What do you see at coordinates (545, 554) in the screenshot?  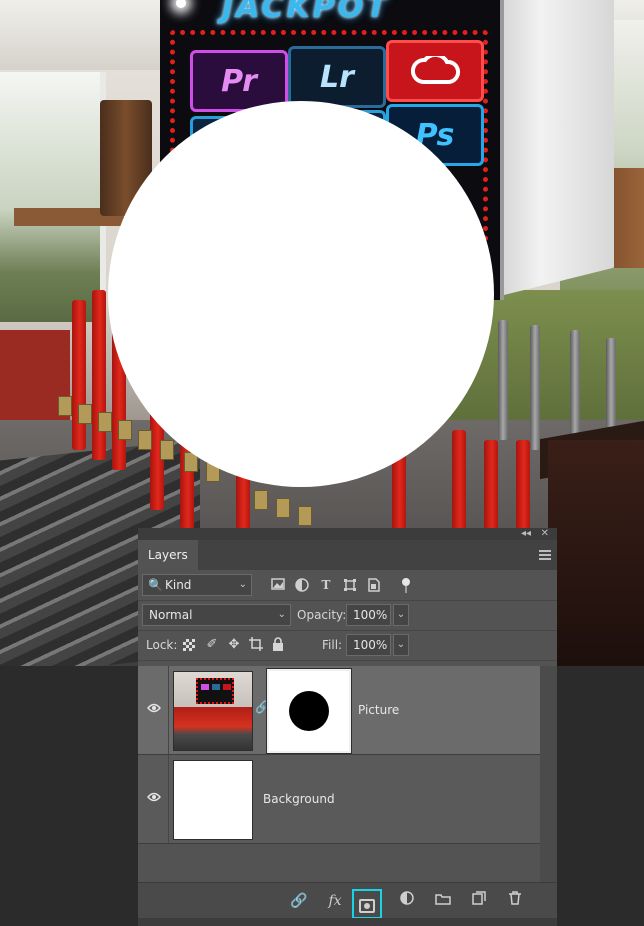 I see `panel-menu-icon` at bounding box center [545, 554].